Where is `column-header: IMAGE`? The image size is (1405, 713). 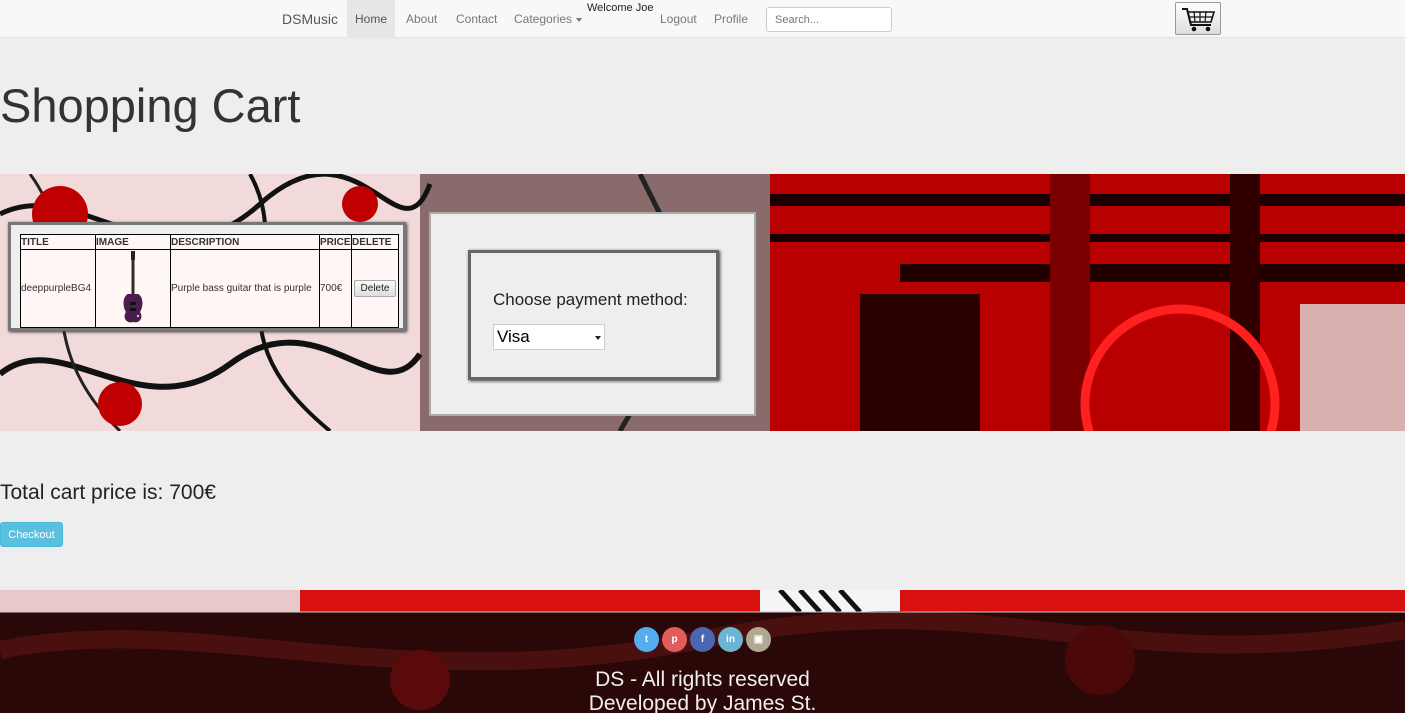
column-header: IMAGE is located at coordinates (133, 242).